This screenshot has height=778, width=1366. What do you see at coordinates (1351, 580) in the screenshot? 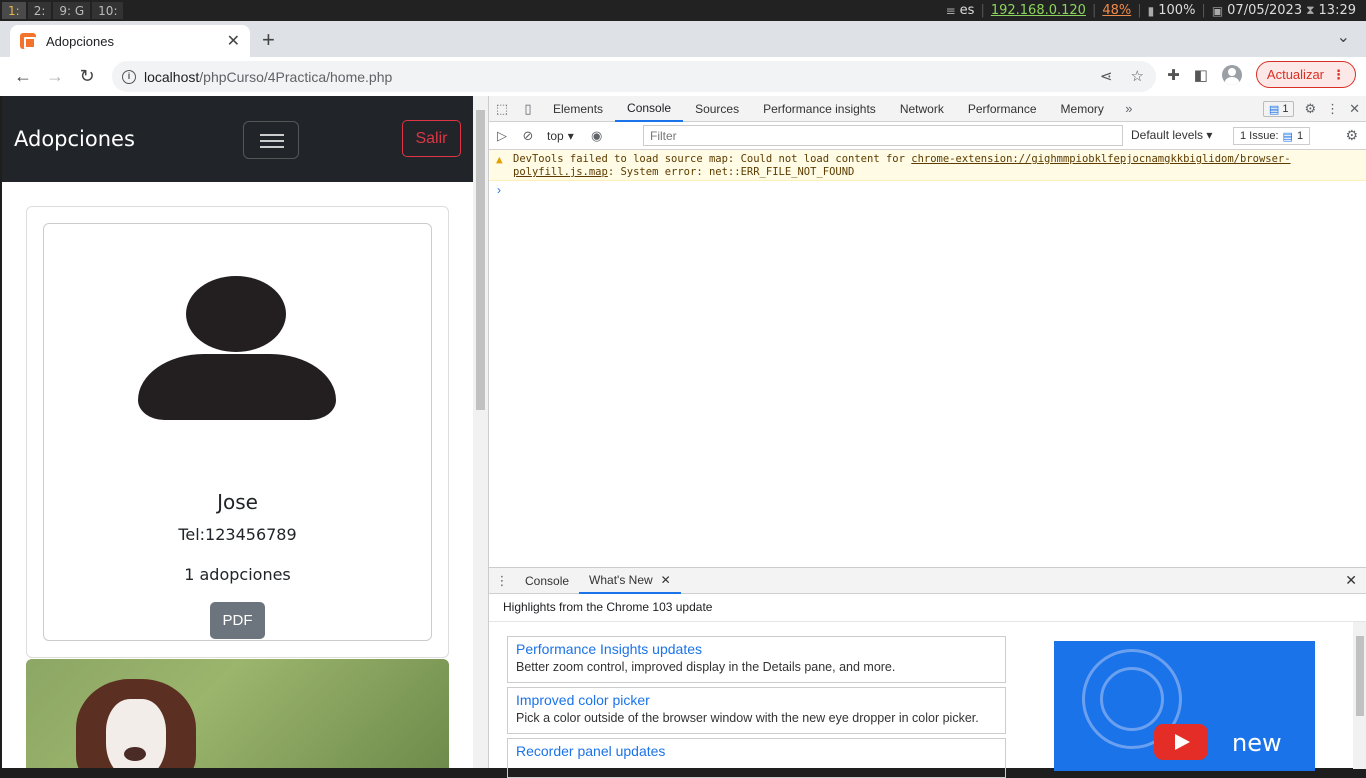
I see `close-drawer-icon: ✕` at bounding box center [1351, 580].